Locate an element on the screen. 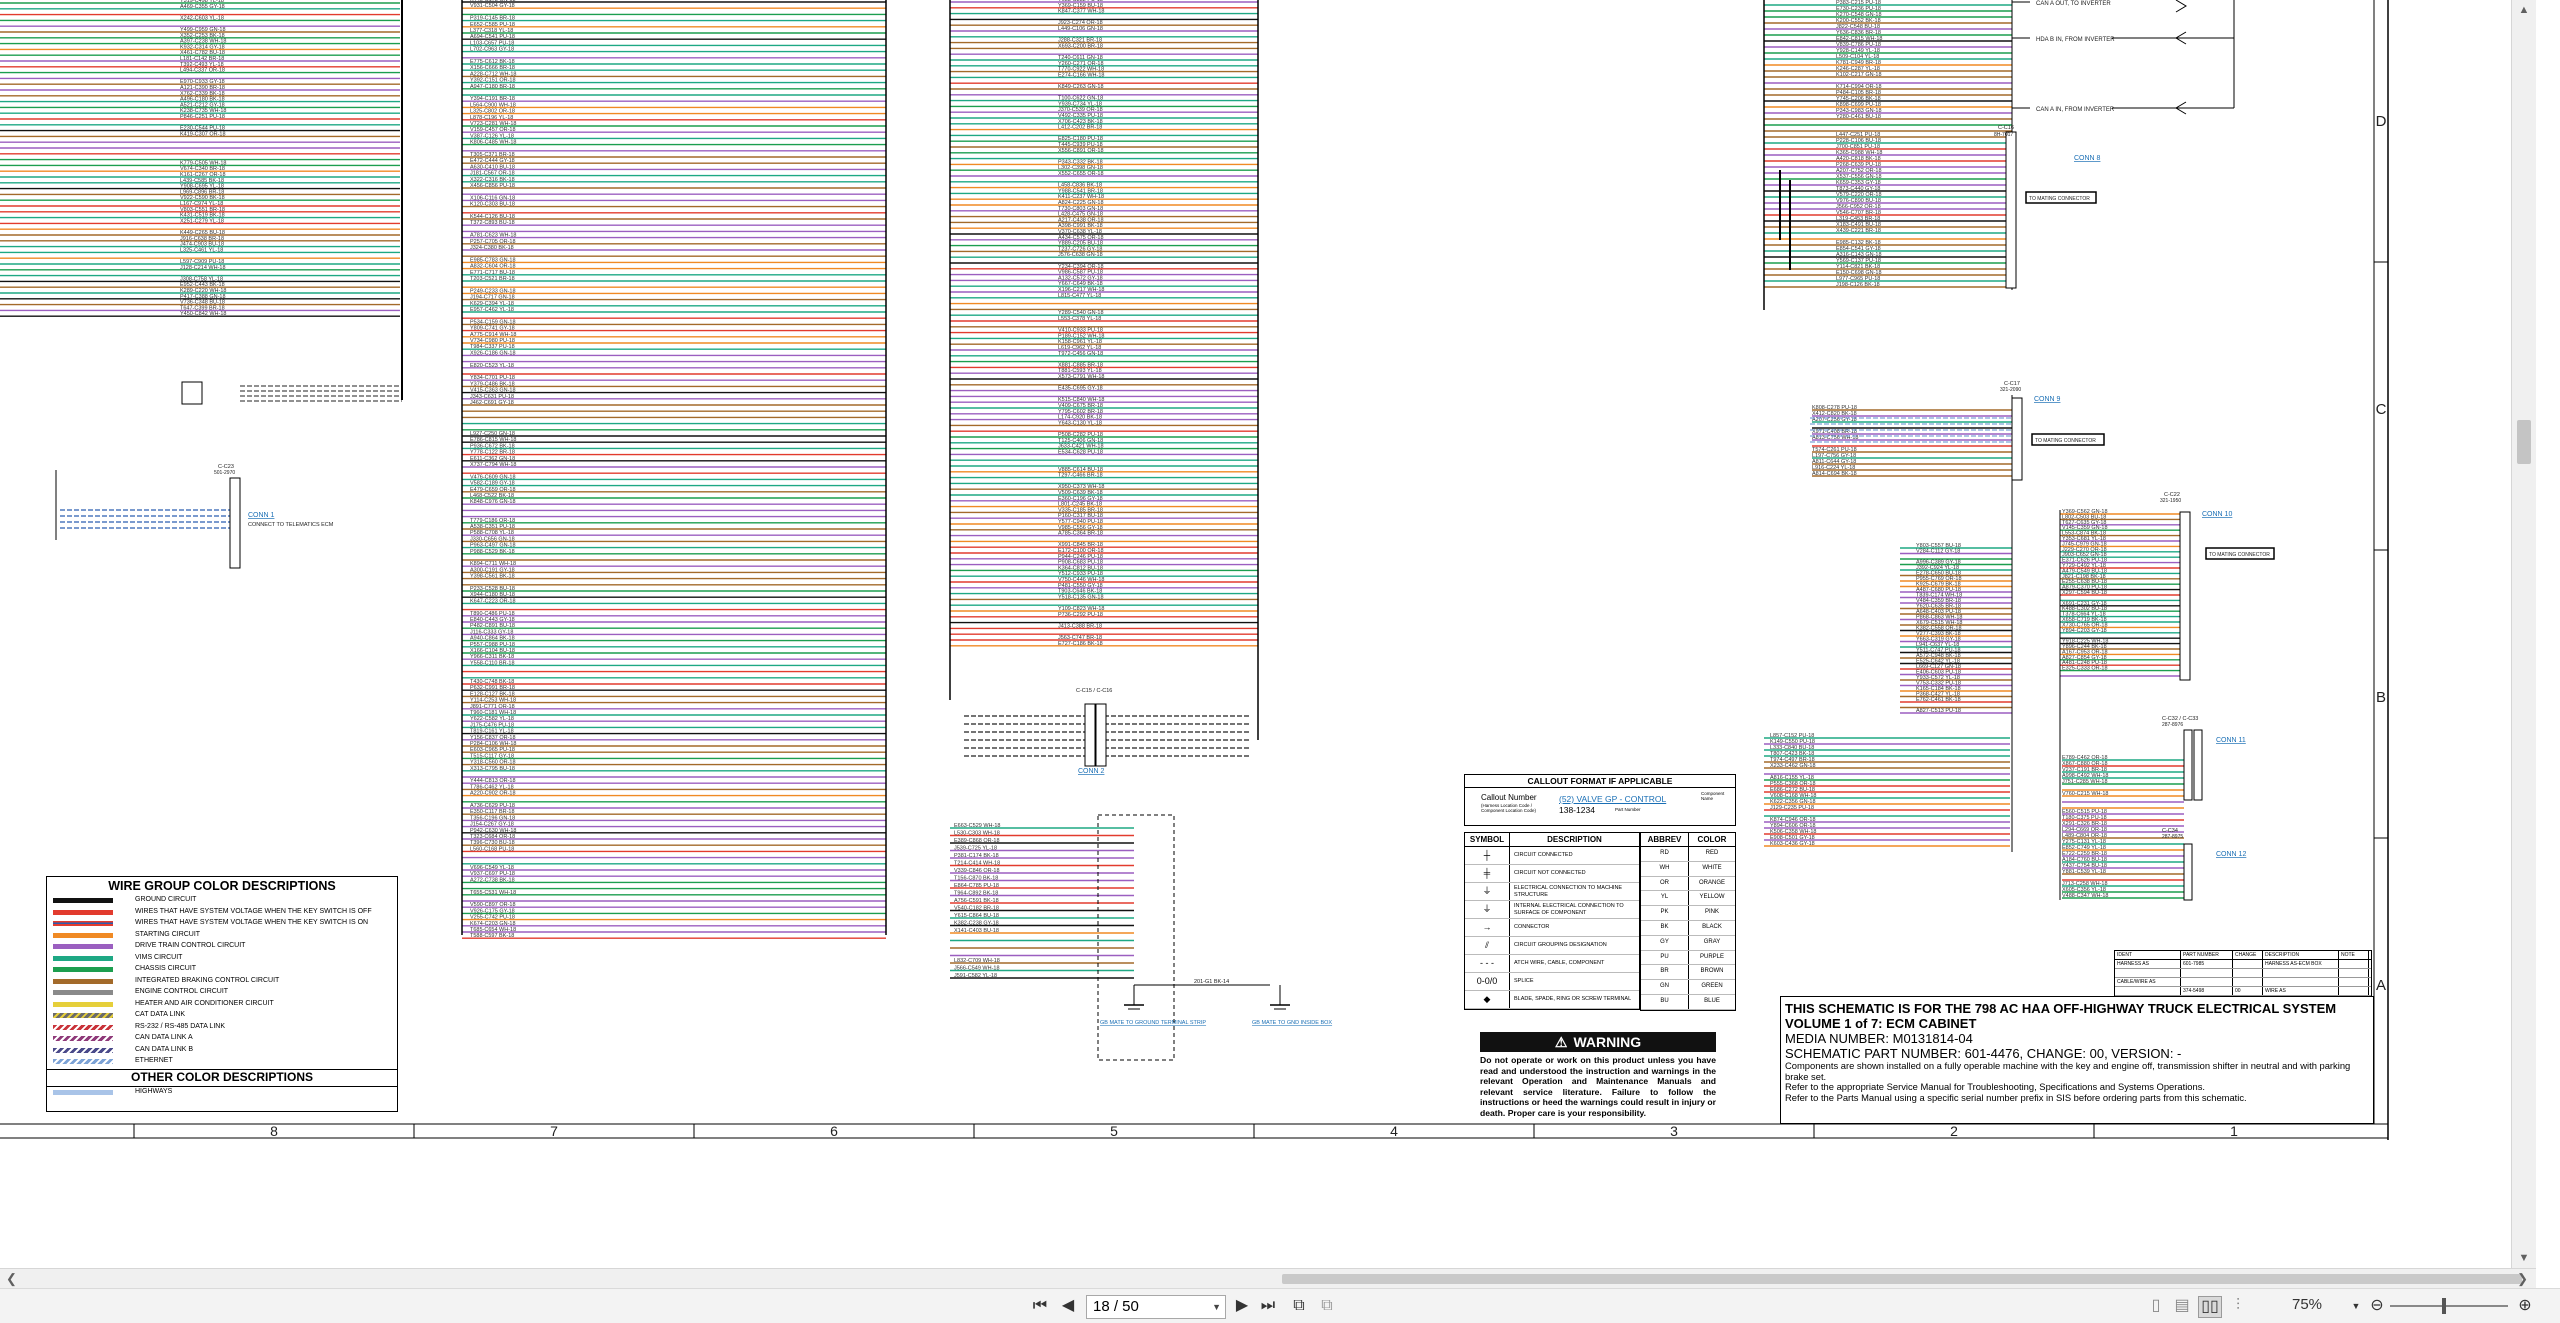 The width and height of the screenshot is (2560, 1323). abbrev-color: BLACK is located at coordinates (1712, 926).